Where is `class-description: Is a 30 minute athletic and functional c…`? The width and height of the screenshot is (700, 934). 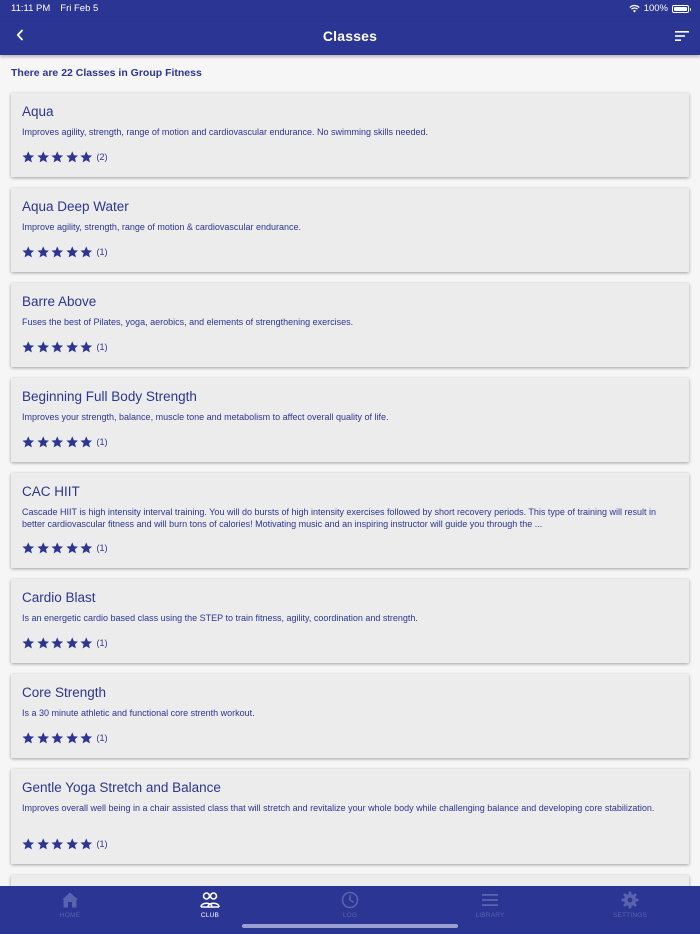 class-description: Is a 30 minute athletic and functional c… is located at coordinates (138, 713).